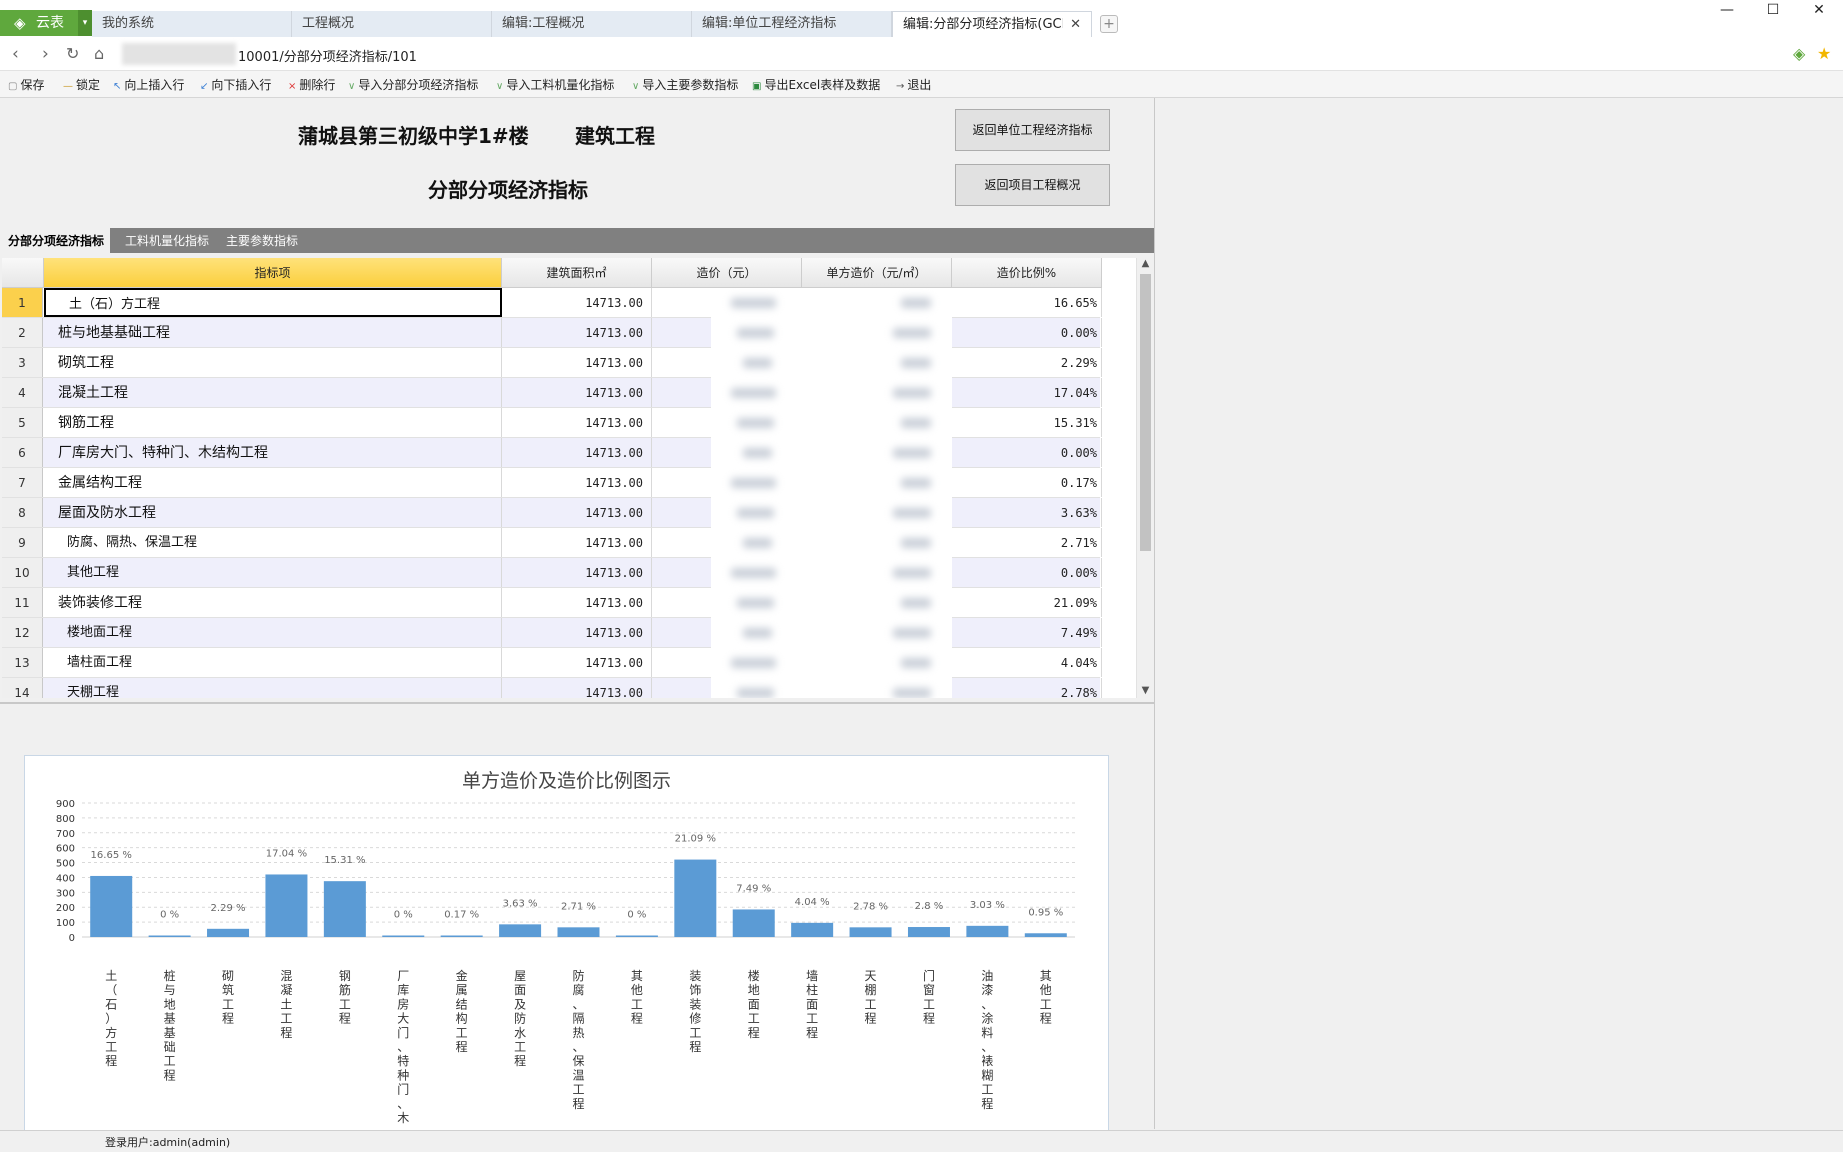  Describe the element at coordinates (148, 84) in the screenshot. I see `insert-above-button: ↖ 向上插入行` at that location.